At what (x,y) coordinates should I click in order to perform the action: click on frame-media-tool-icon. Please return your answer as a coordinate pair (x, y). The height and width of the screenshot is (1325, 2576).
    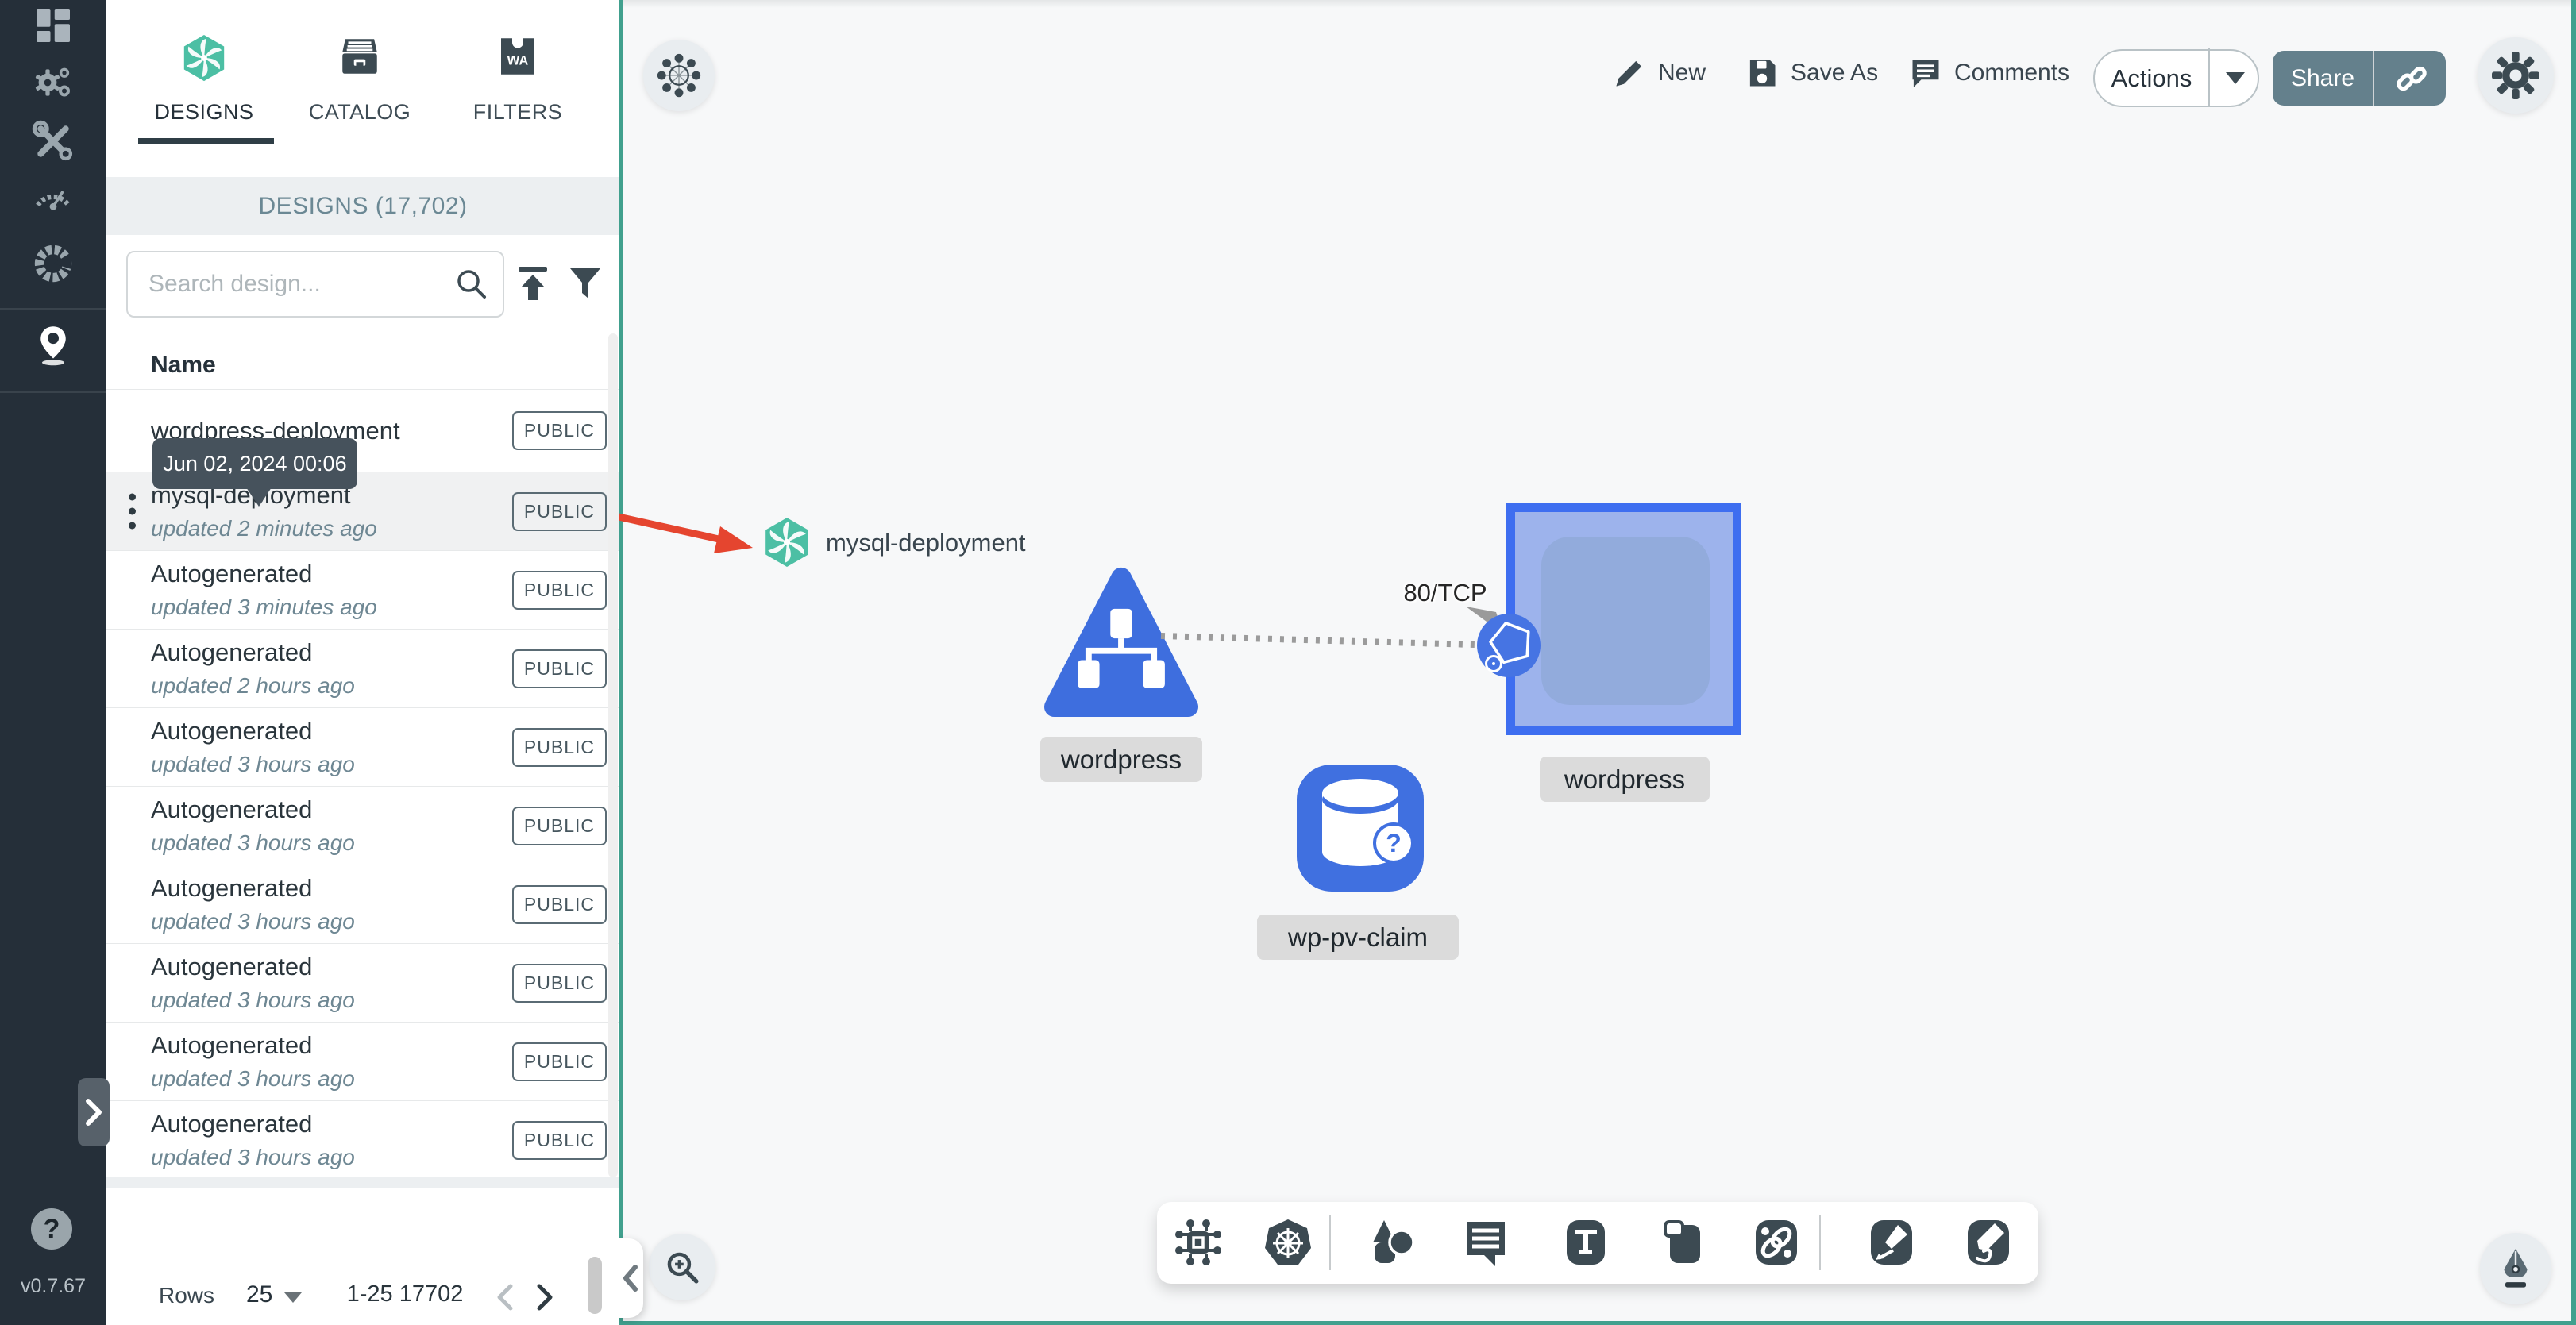
    Looking at the image, I should click on (1682, 1242).